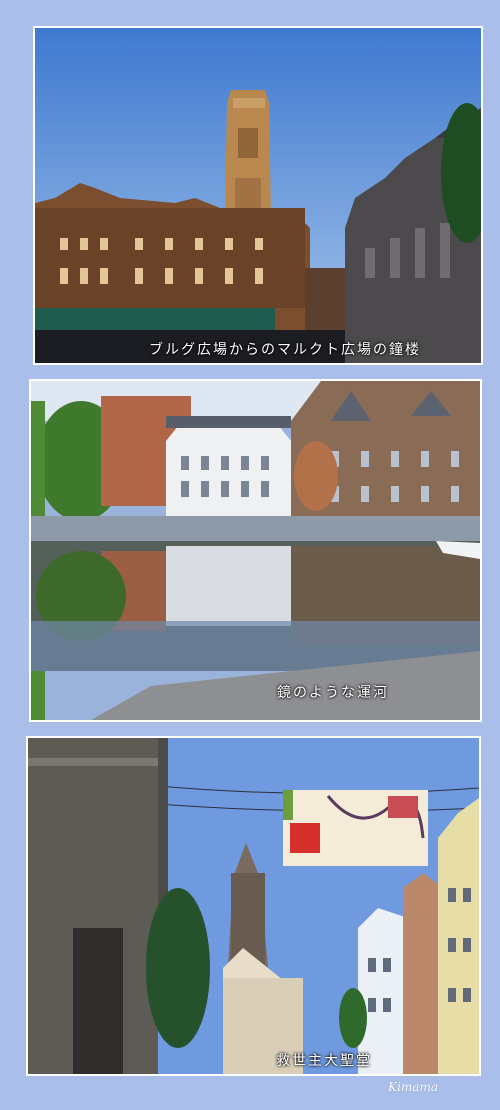 This screenshot has height=1110, width=500. What do you see at coordinates (285, 350) in the screenshot?
I see `photo-belfry-caption: ブルグ広場からのマルクト広場の鐘楼` at bounding box center [285, 350].